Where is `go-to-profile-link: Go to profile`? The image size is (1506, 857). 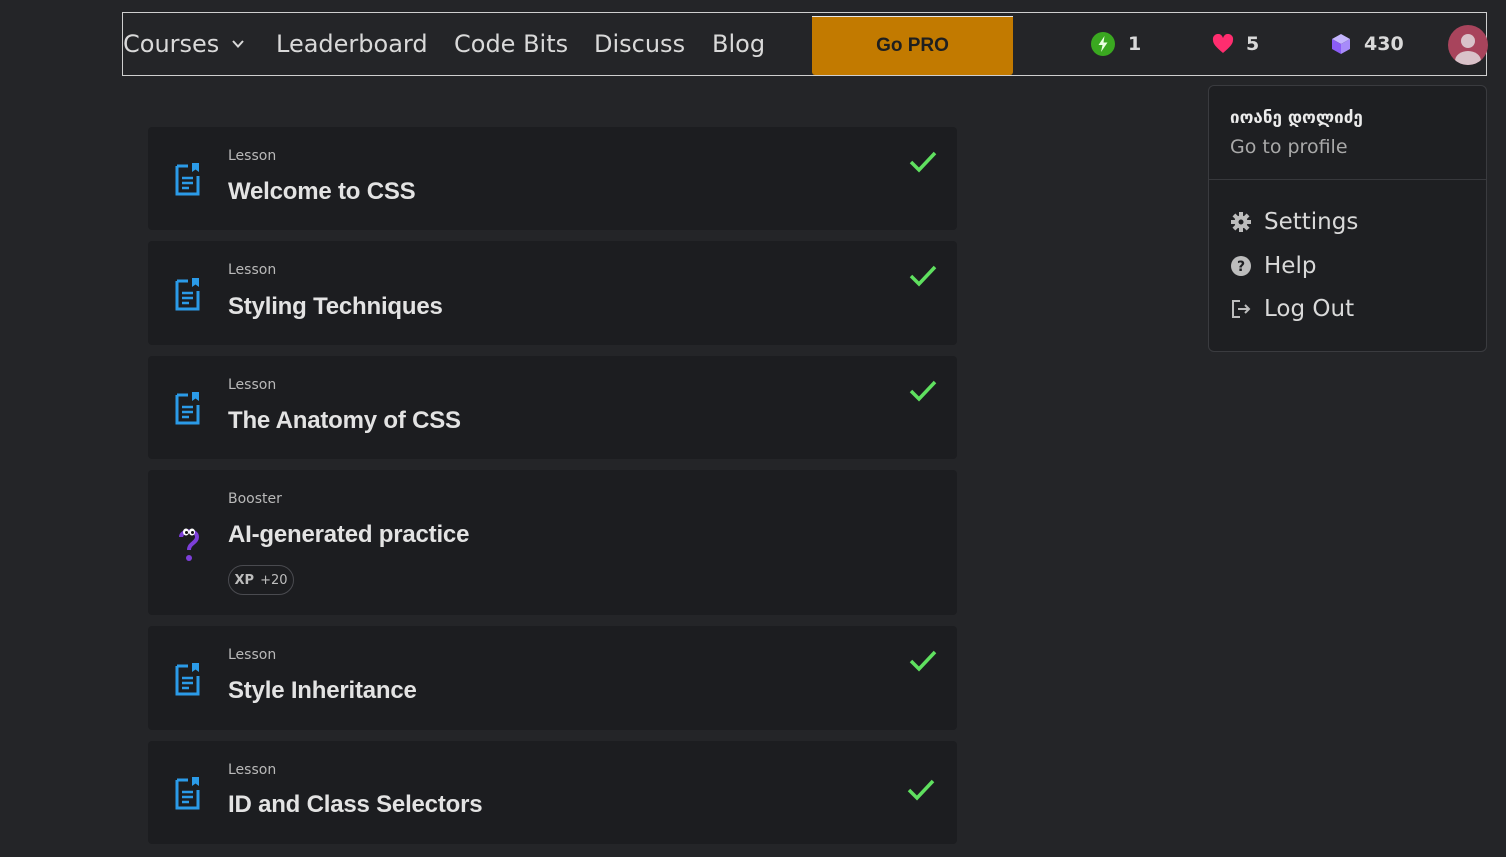
go-to-profile-link: Go to profile is located at coordinates (1289, 147).